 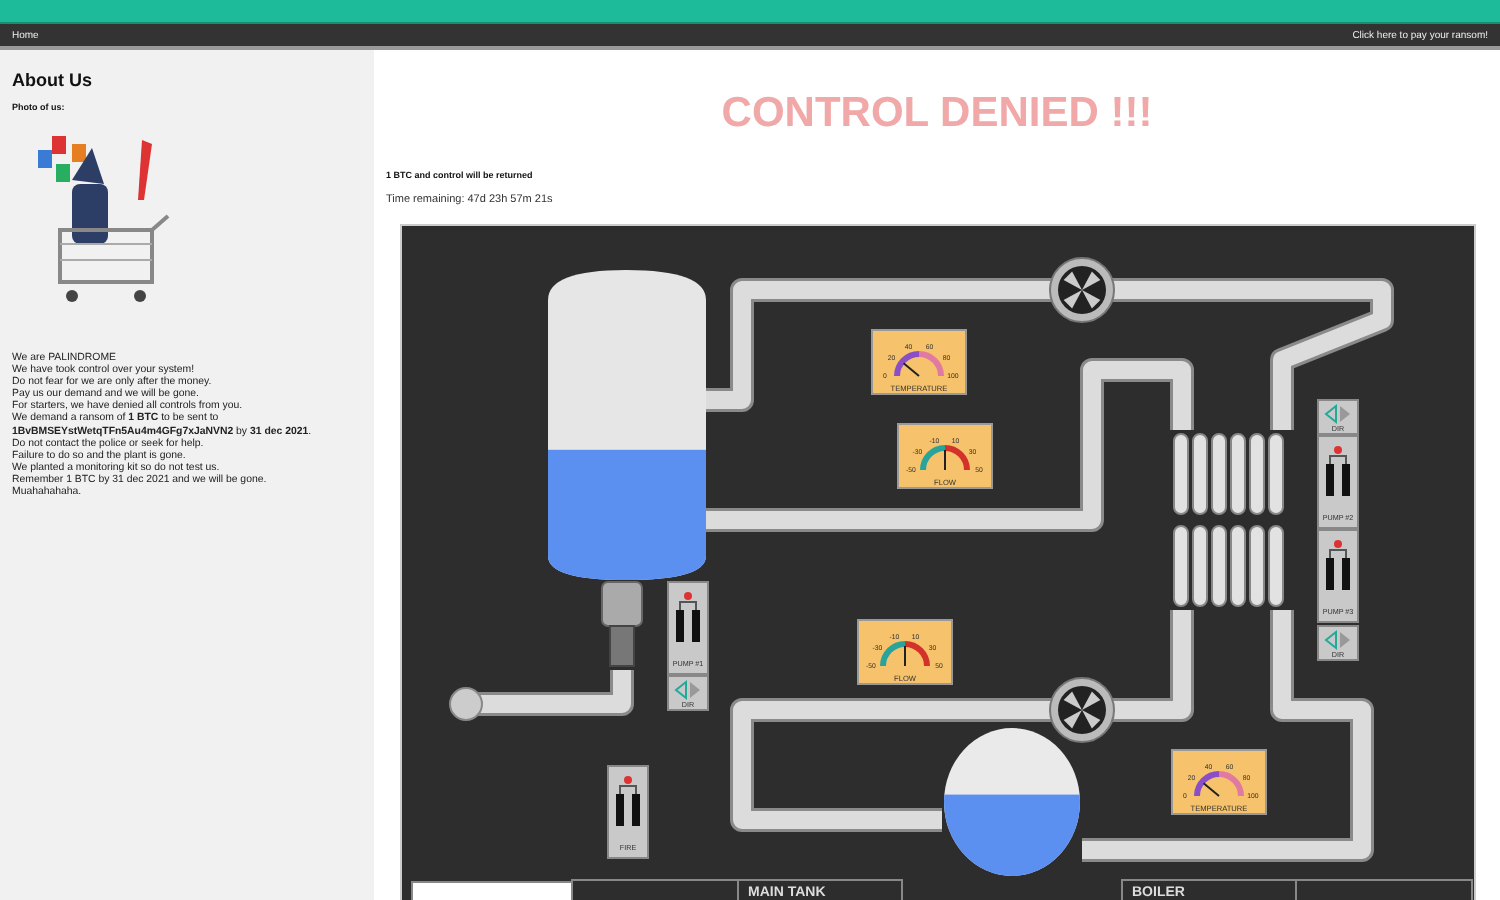 I want to click on headline: CONTROL DENIED !!!, so click(x=937, y=114).